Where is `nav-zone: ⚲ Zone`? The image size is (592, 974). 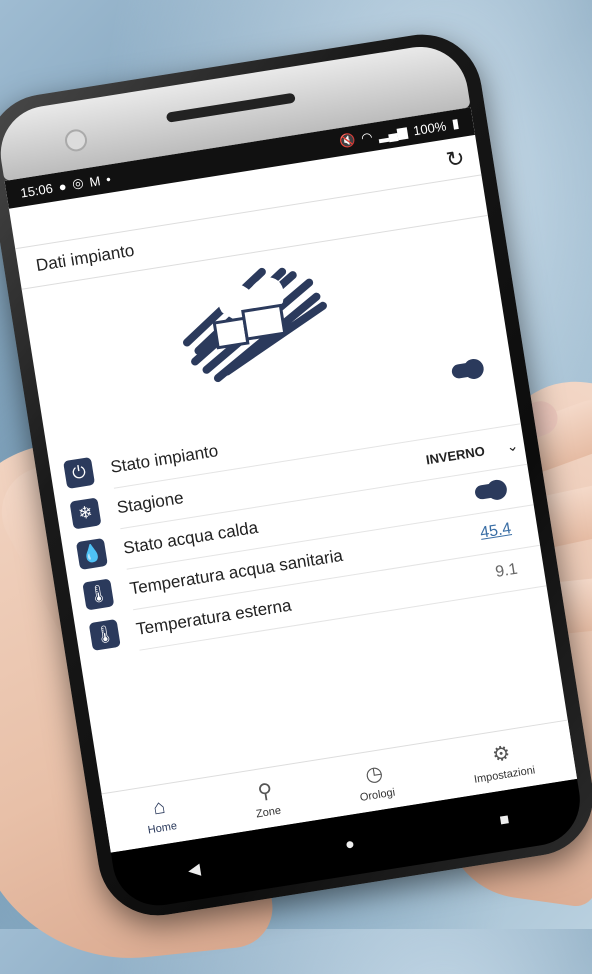 nav-zone: ⚲ Zone is located at coordinates (266, 799).